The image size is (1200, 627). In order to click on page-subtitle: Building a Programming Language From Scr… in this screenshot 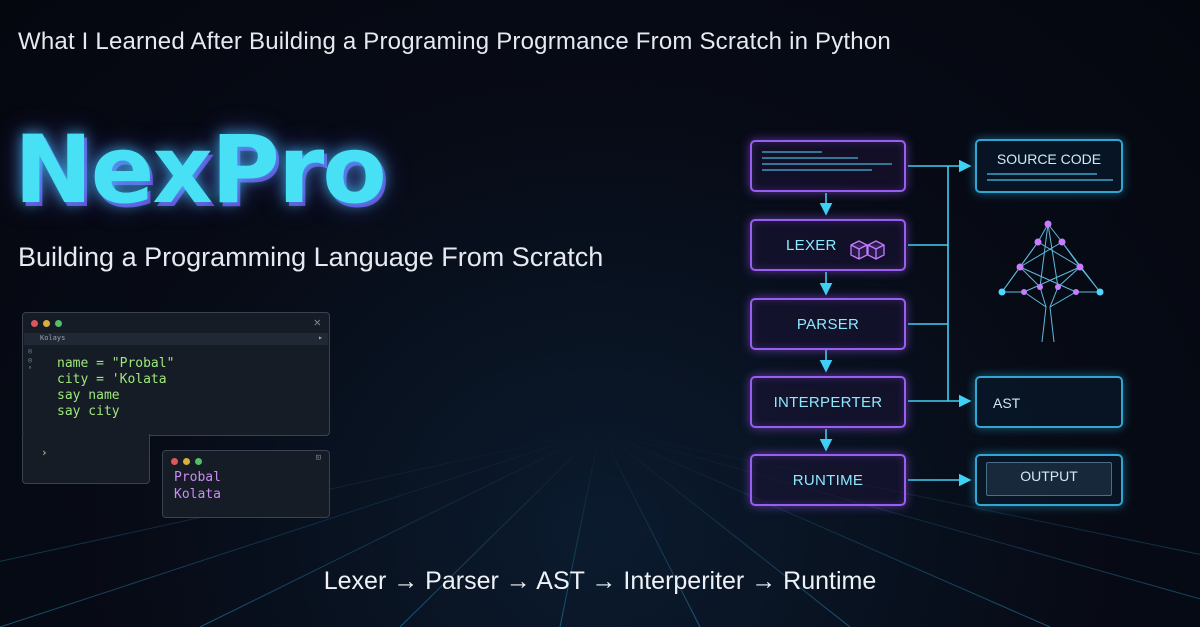, I will do `click(311, 257)`.